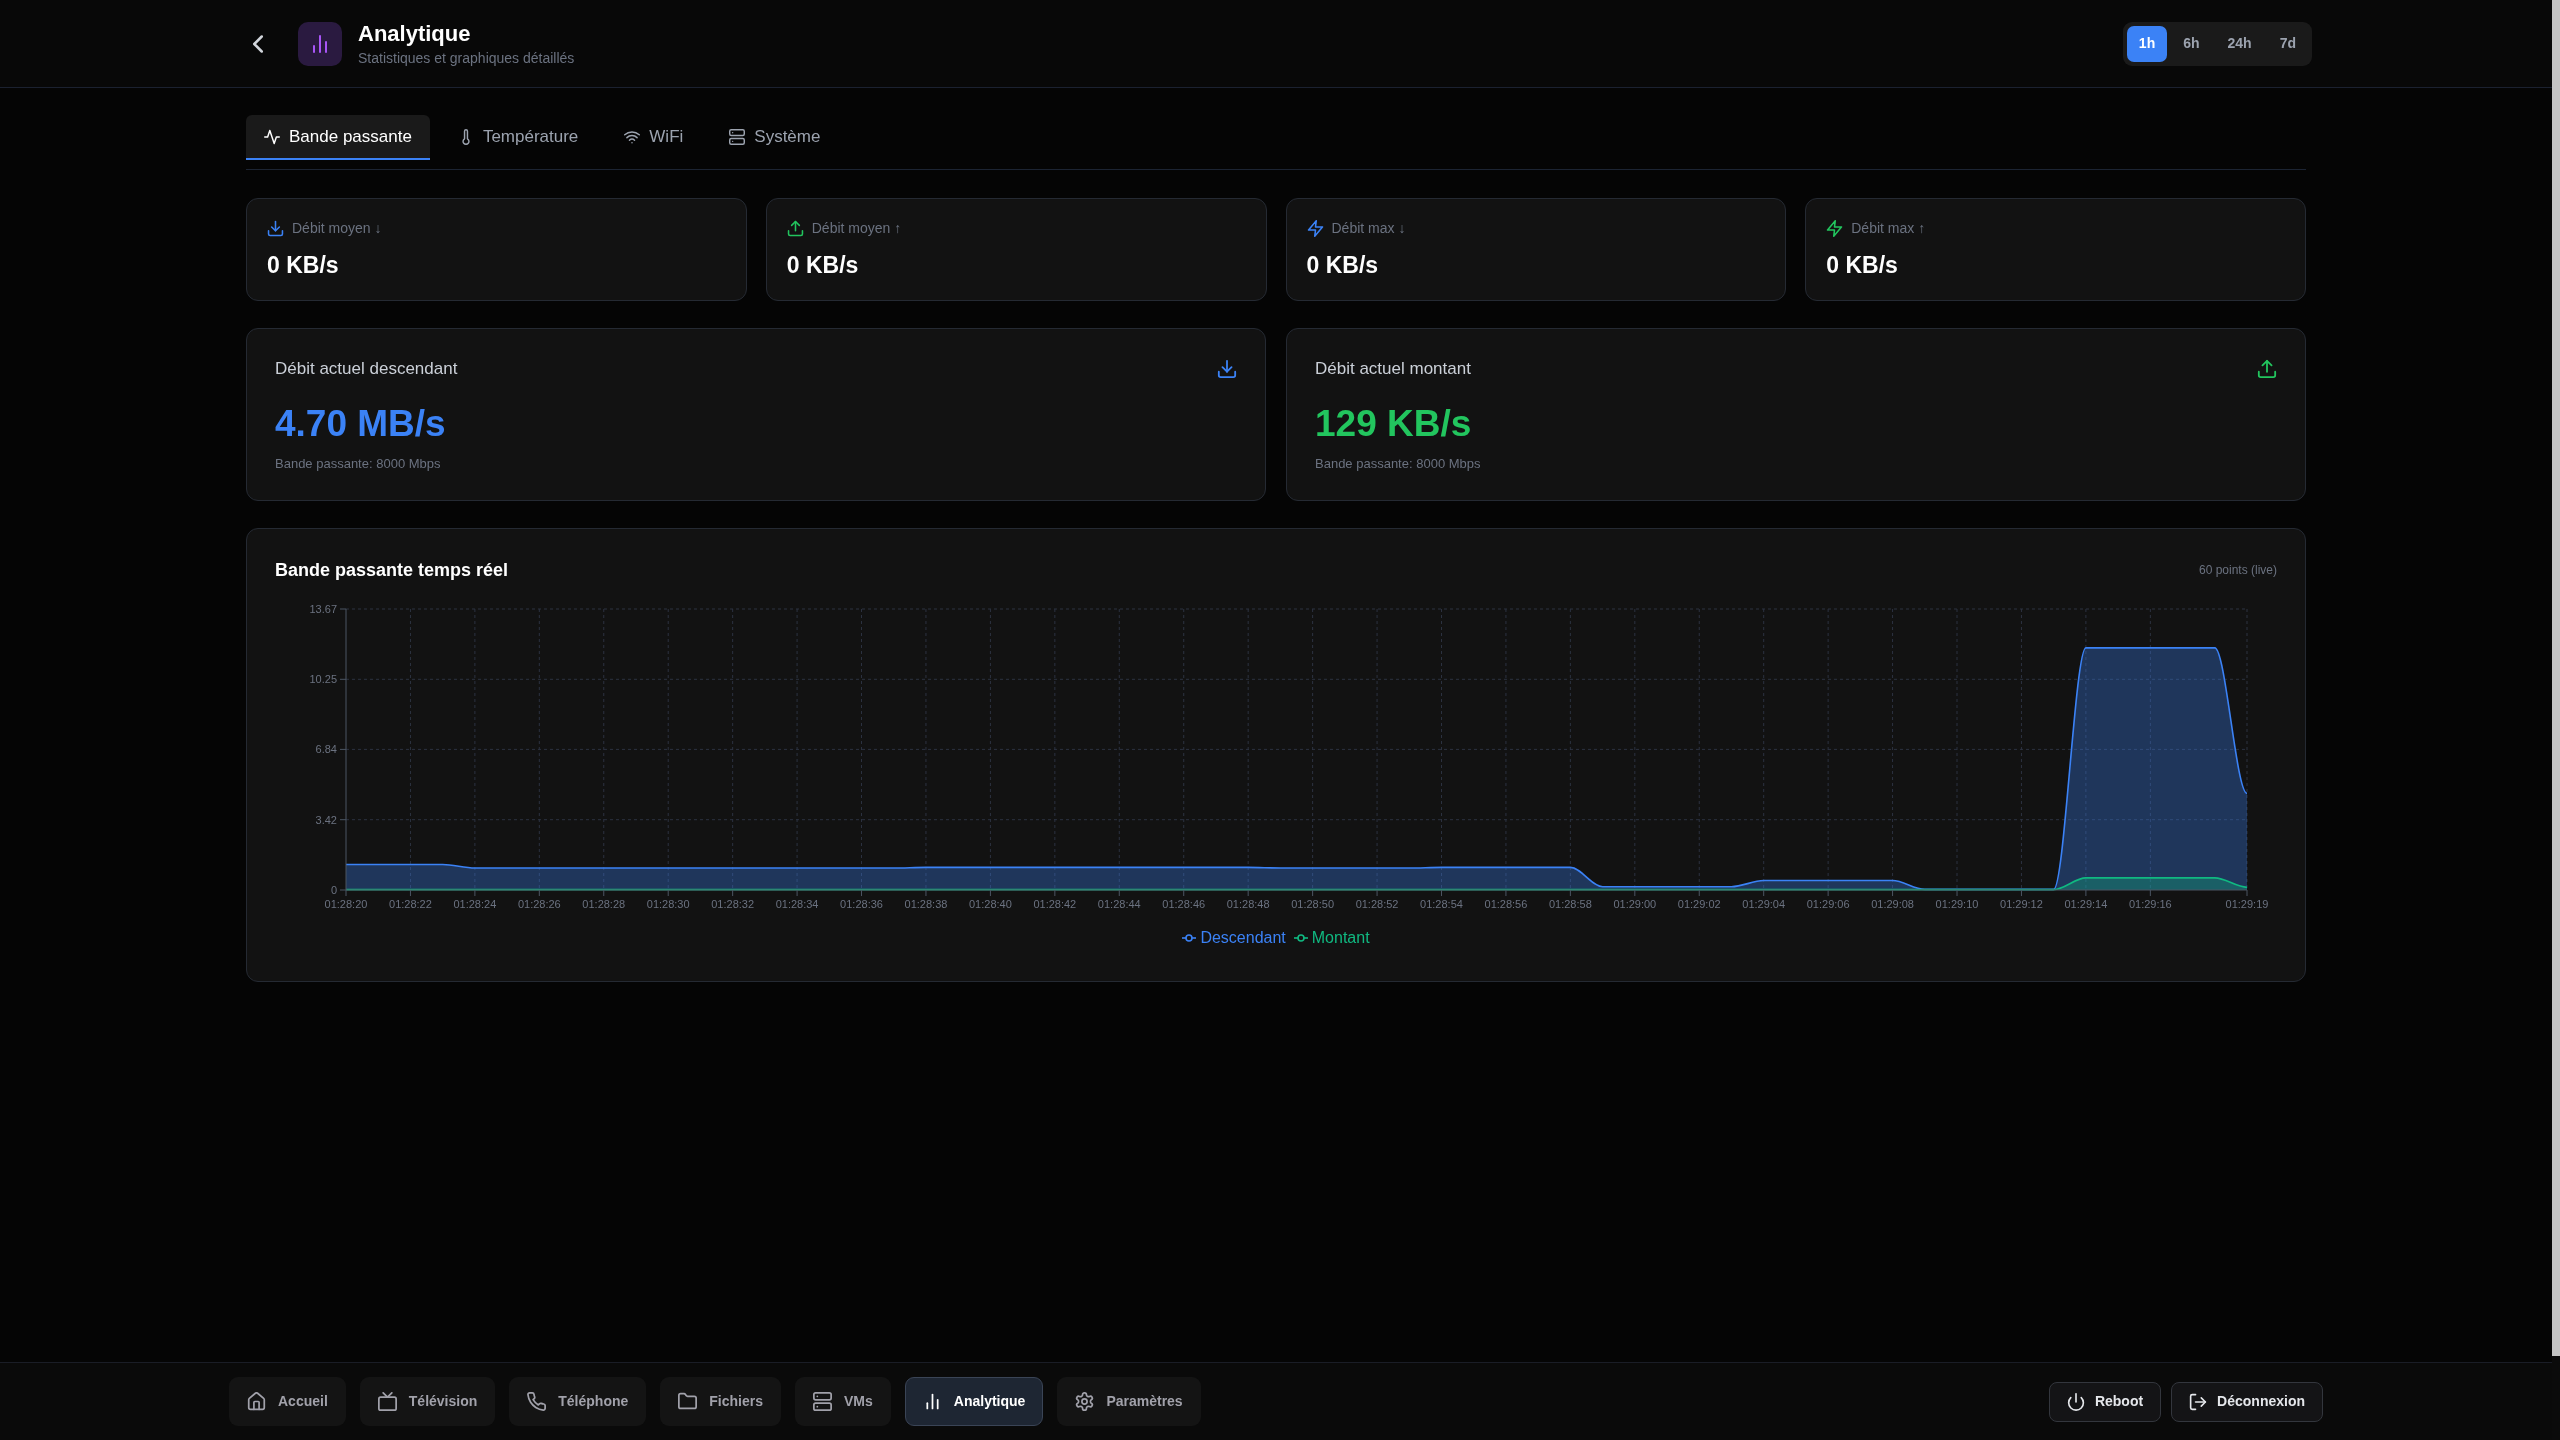 The height and width of the screenshot is (1440, 2560). Describe the element at coordinates (1570, 904) in the screenshot. I see `axis-label: 01:28:58` at that location.